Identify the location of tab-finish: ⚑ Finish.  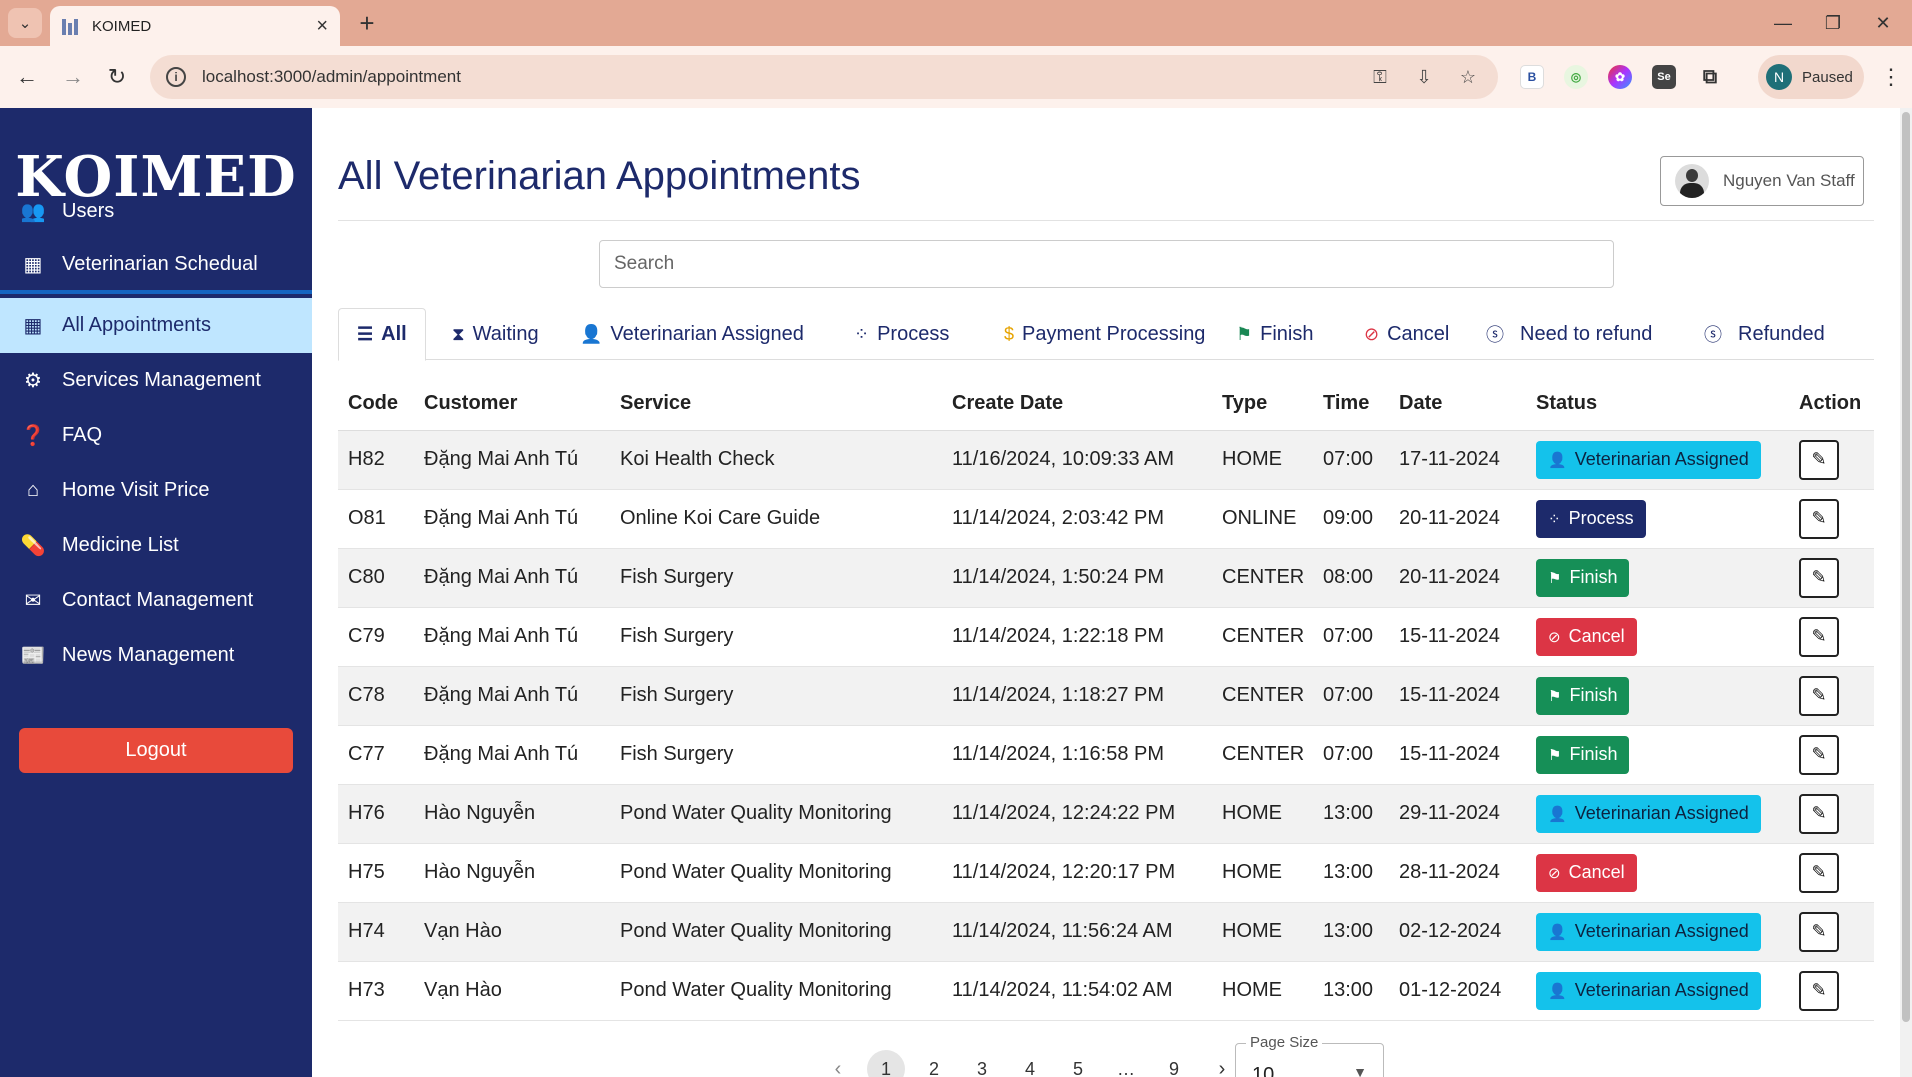
(1275, 334).